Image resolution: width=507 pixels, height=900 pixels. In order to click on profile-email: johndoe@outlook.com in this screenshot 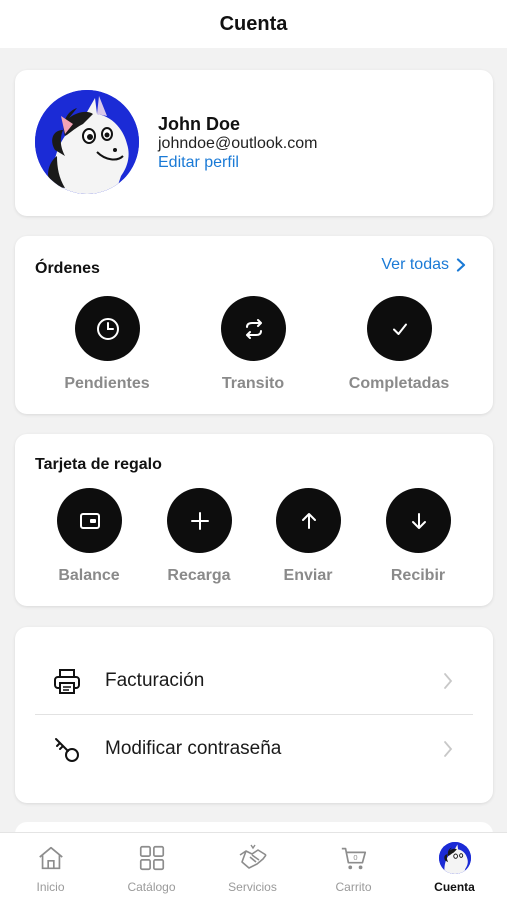, I will do `click(238, 143)`.